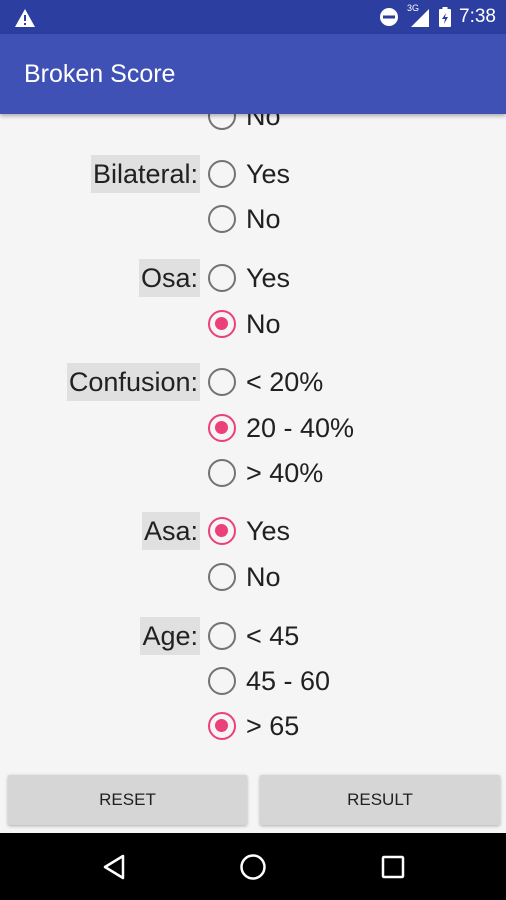 This screenshot has height=900, width=506. I want to click on question-label-asa: Asa:, so click(170, 531).